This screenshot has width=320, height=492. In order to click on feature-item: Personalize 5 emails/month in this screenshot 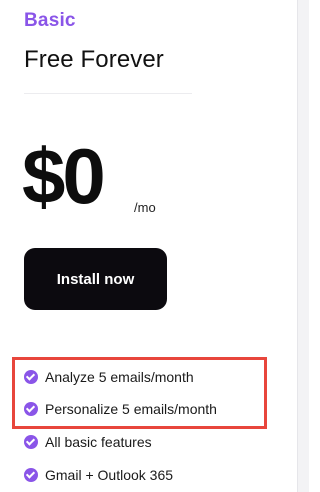, I will do `click(120, 409)`.